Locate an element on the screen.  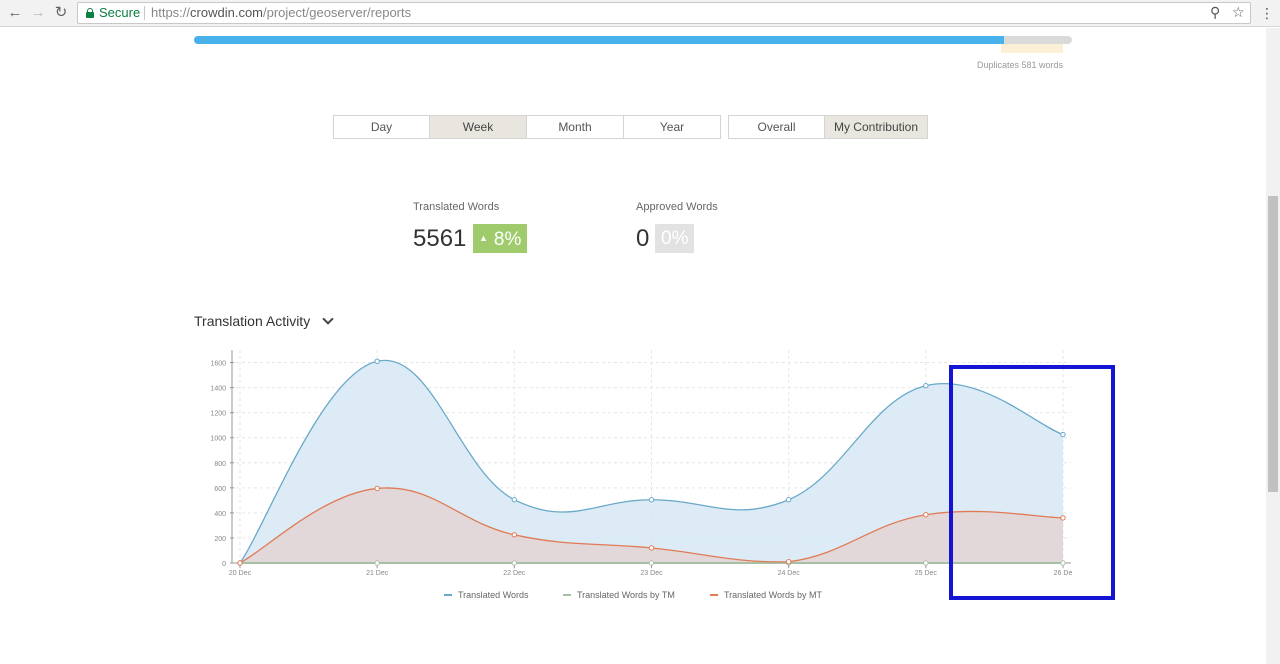
x-tick-label: 23 Dec is located at coordinates (651, 573).